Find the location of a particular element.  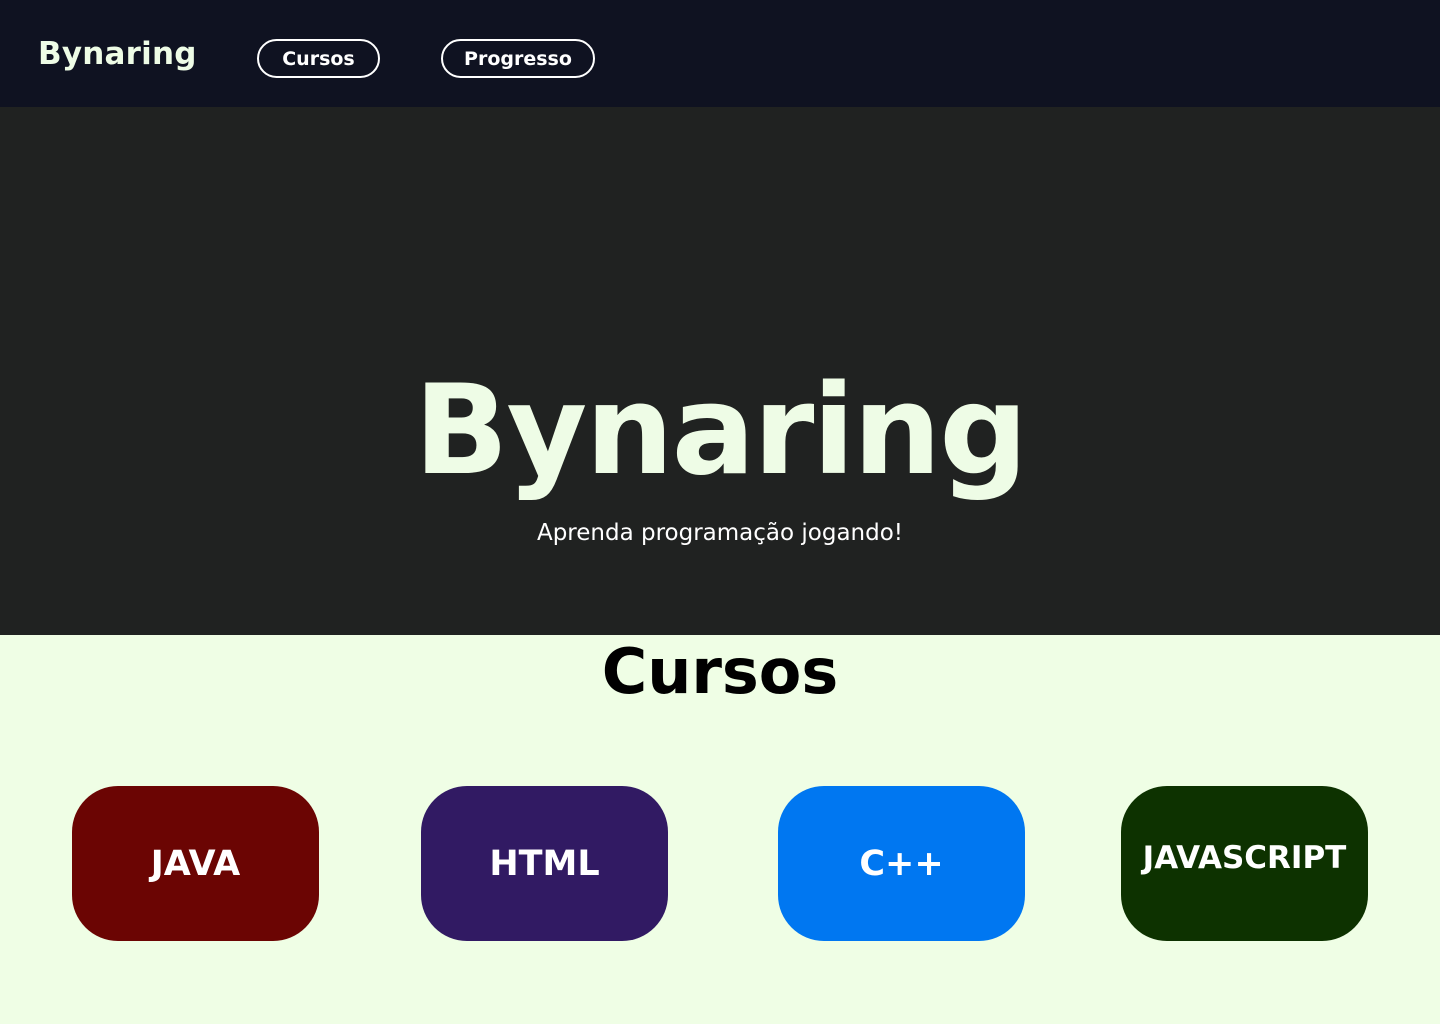

hero-title: Bynaring is located at coordinates (721, 431).